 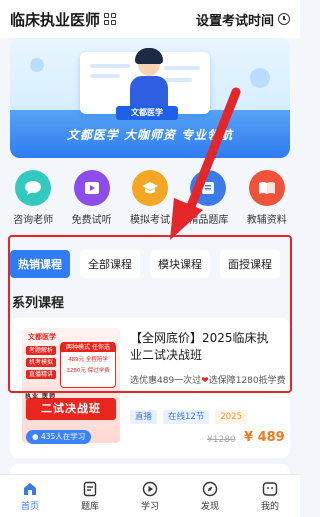 What do you see at coordinates (30, 488) in the screenshot?
I see `home-icon` at bounding box center [30, 488].